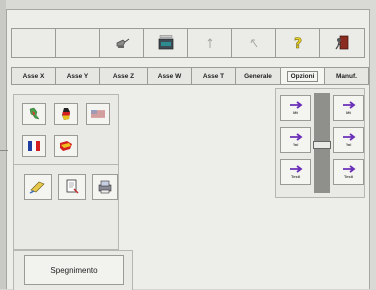  I want to click on tab-label: Asse Z, so click(123, 76).